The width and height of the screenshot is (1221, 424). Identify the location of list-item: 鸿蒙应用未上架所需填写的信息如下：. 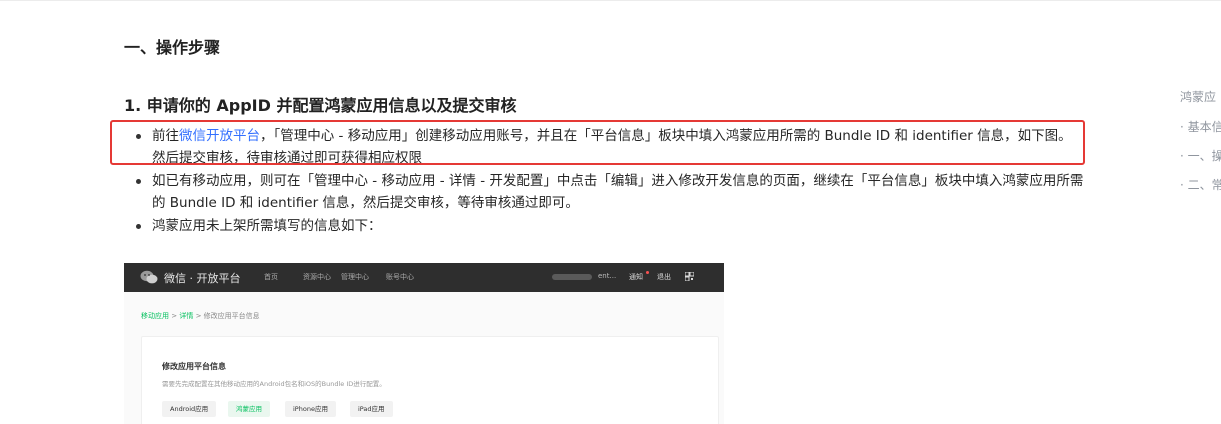
(604, 226).